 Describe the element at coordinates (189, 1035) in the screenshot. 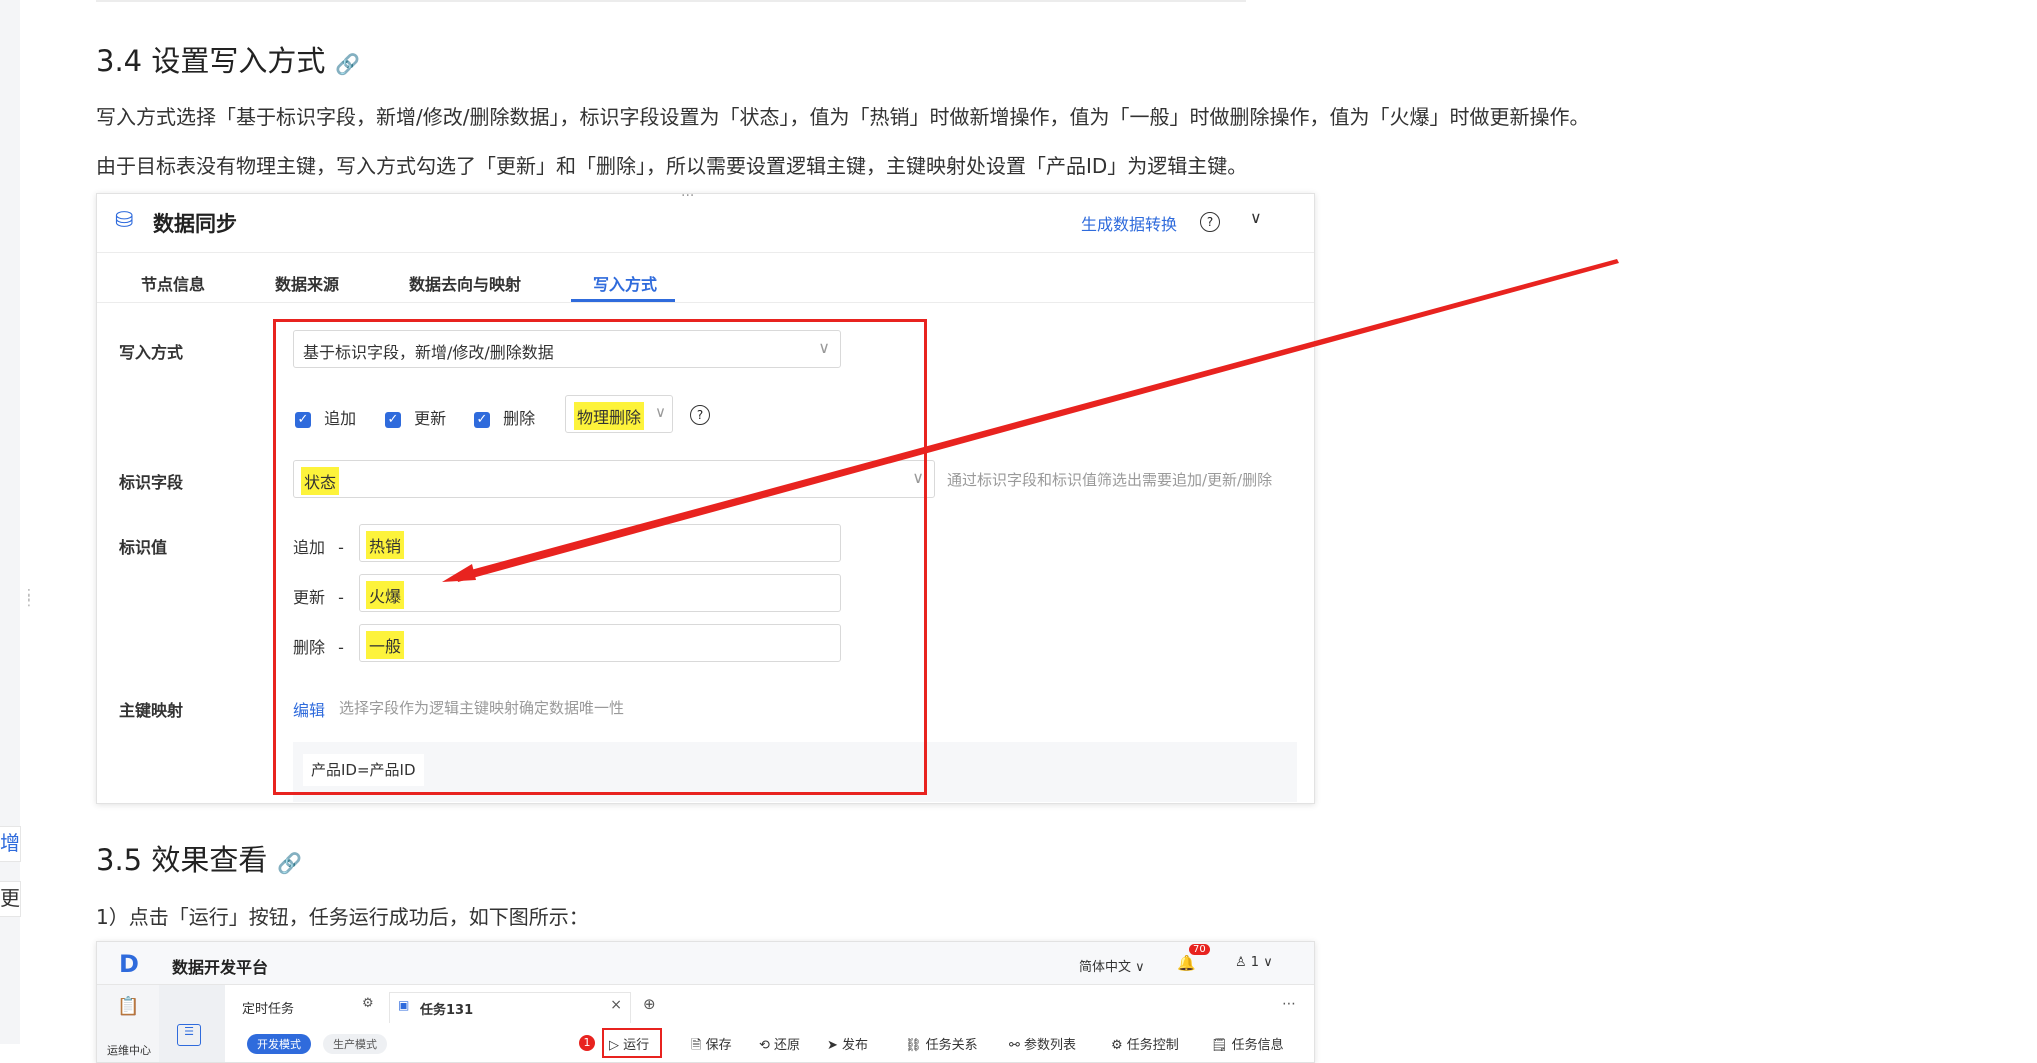

I see `task-icon: ☰` at that location.